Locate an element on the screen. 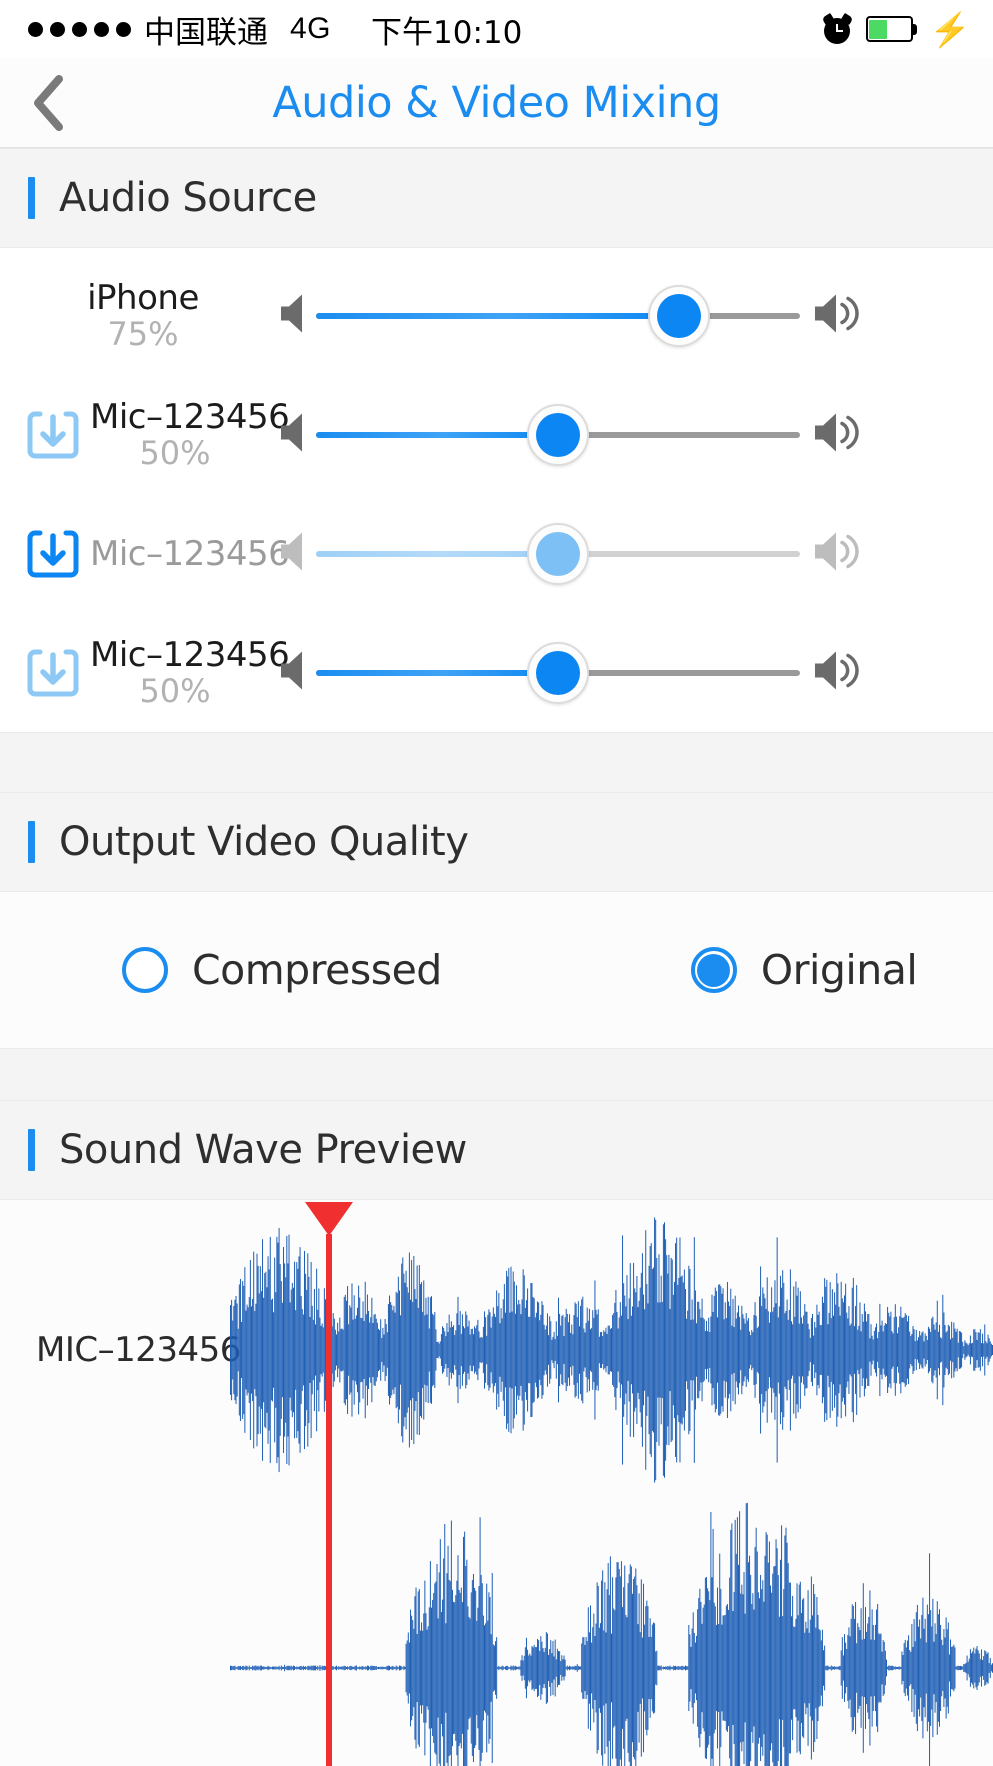  battery-icon is located at coordinates (891, 29).